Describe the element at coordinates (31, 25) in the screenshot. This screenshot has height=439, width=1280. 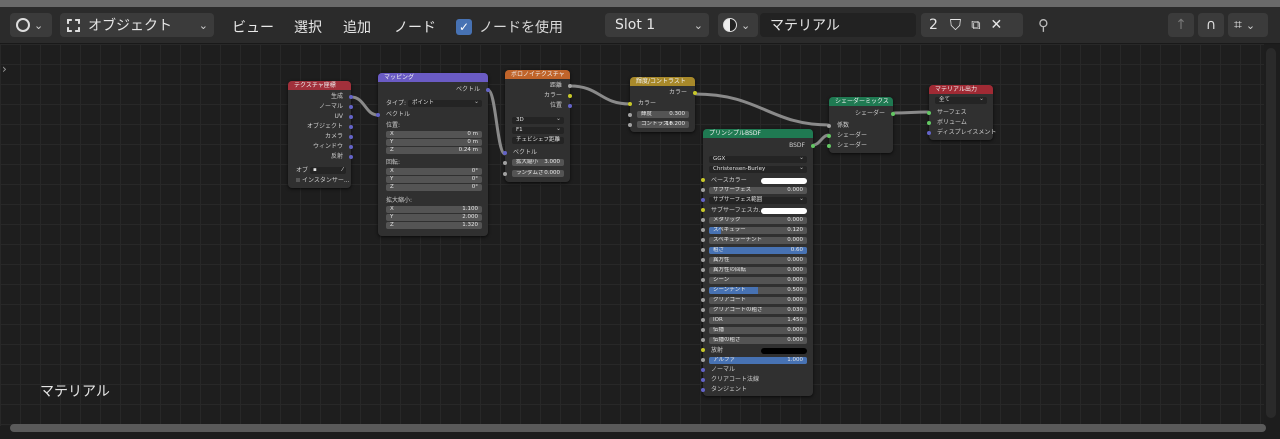
I see `editor-type-selector: ⌄` at that location.